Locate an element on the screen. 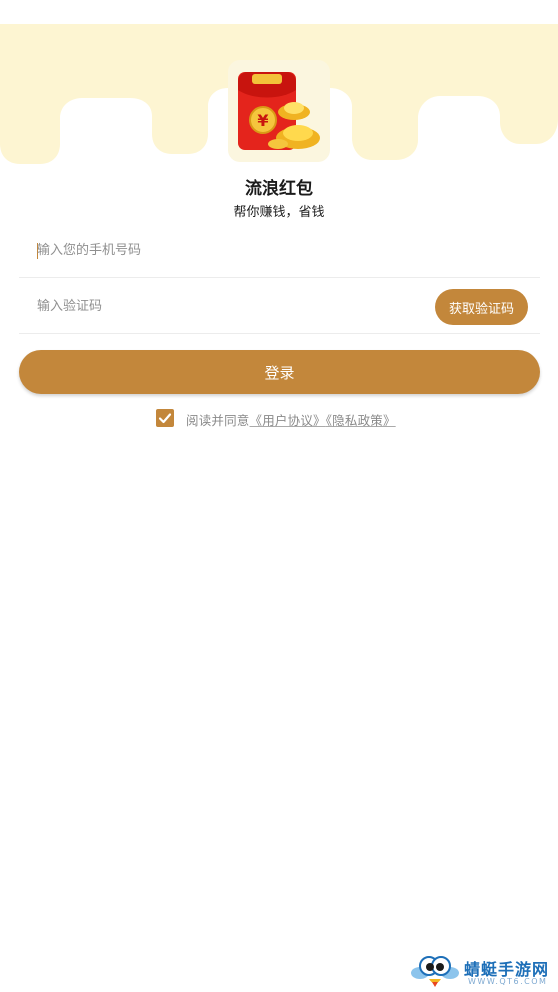 The image size is (558, 992). verification-code-input is located at coordinates (227, 306).